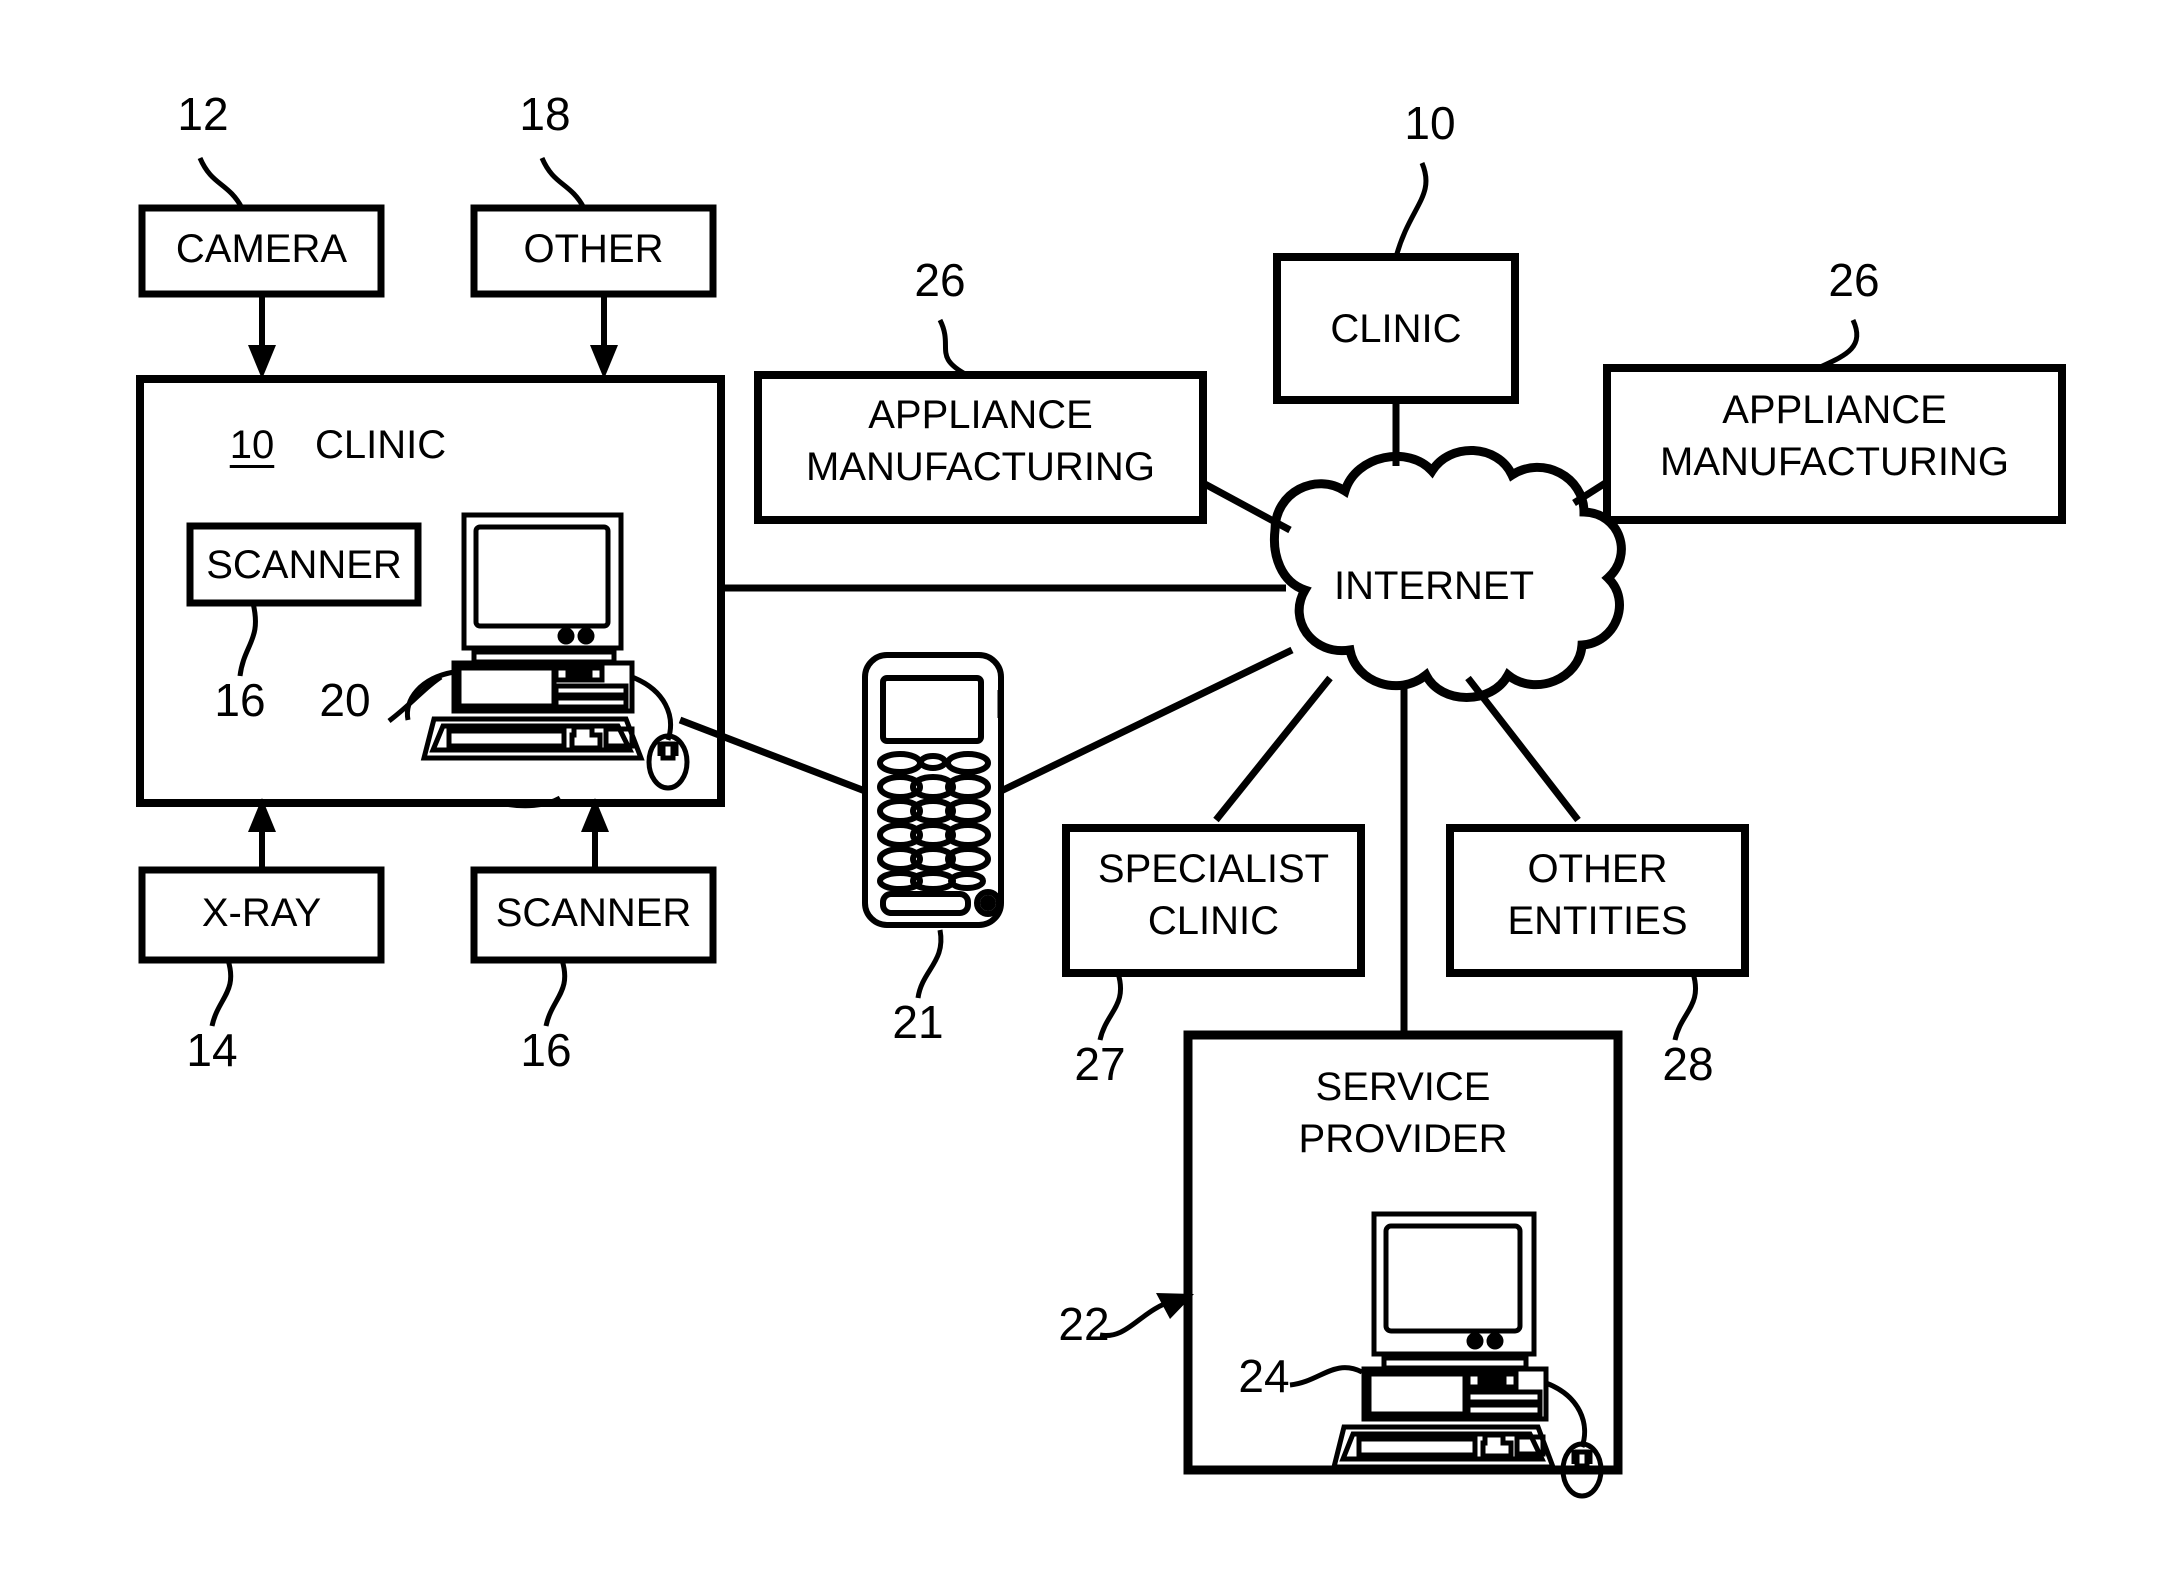  What do you see at coordinates (1688, 1064) in the screenshot?
I see `ref-number-28: 28` at bounding box center [1688, 1064].